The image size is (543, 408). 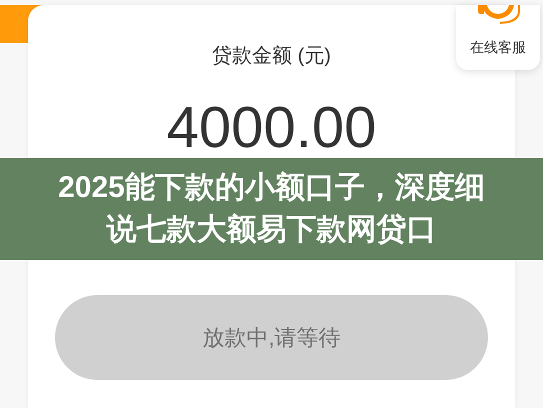 What do you see at coordinates (498, 14) in the screenshot?
I see `headset-icon` at bounding box center [498, 14].